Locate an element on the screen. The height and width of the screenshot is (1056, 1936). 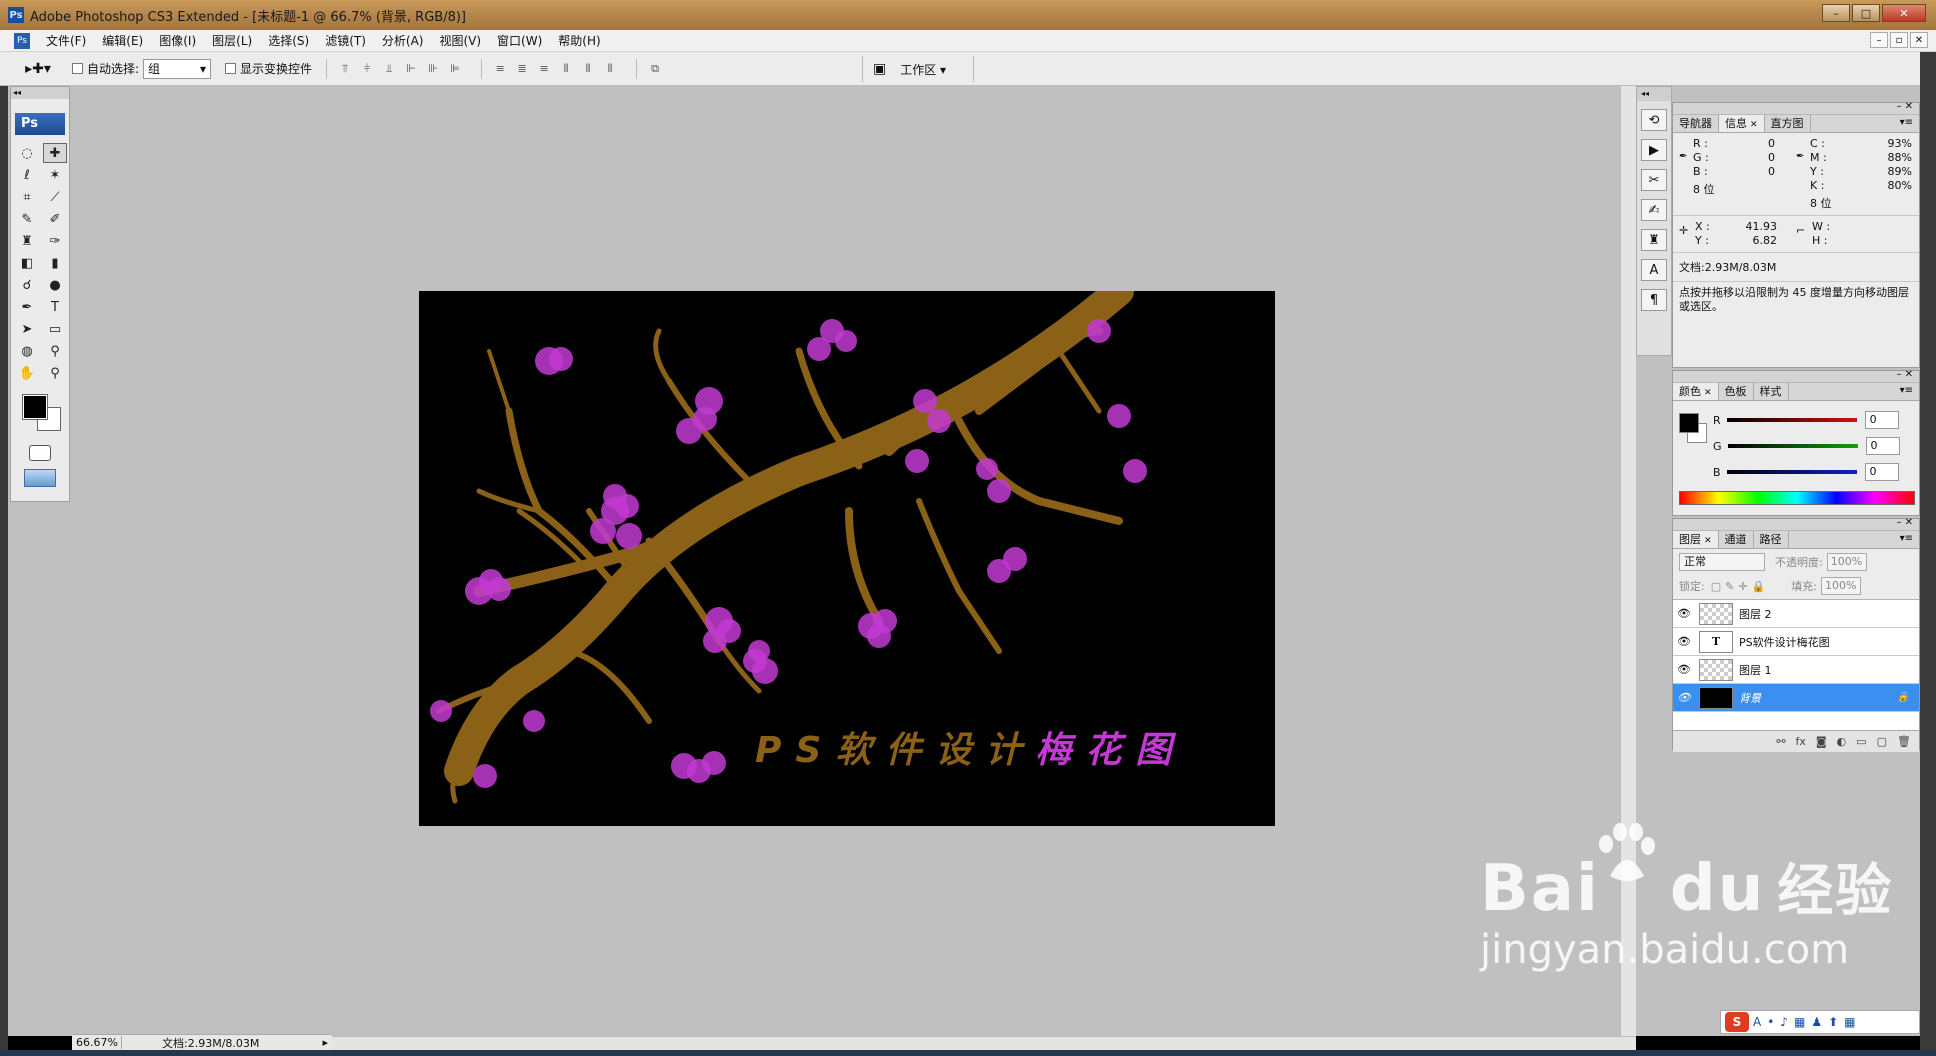
character-icon: A is located at coordinates (1654, 270).